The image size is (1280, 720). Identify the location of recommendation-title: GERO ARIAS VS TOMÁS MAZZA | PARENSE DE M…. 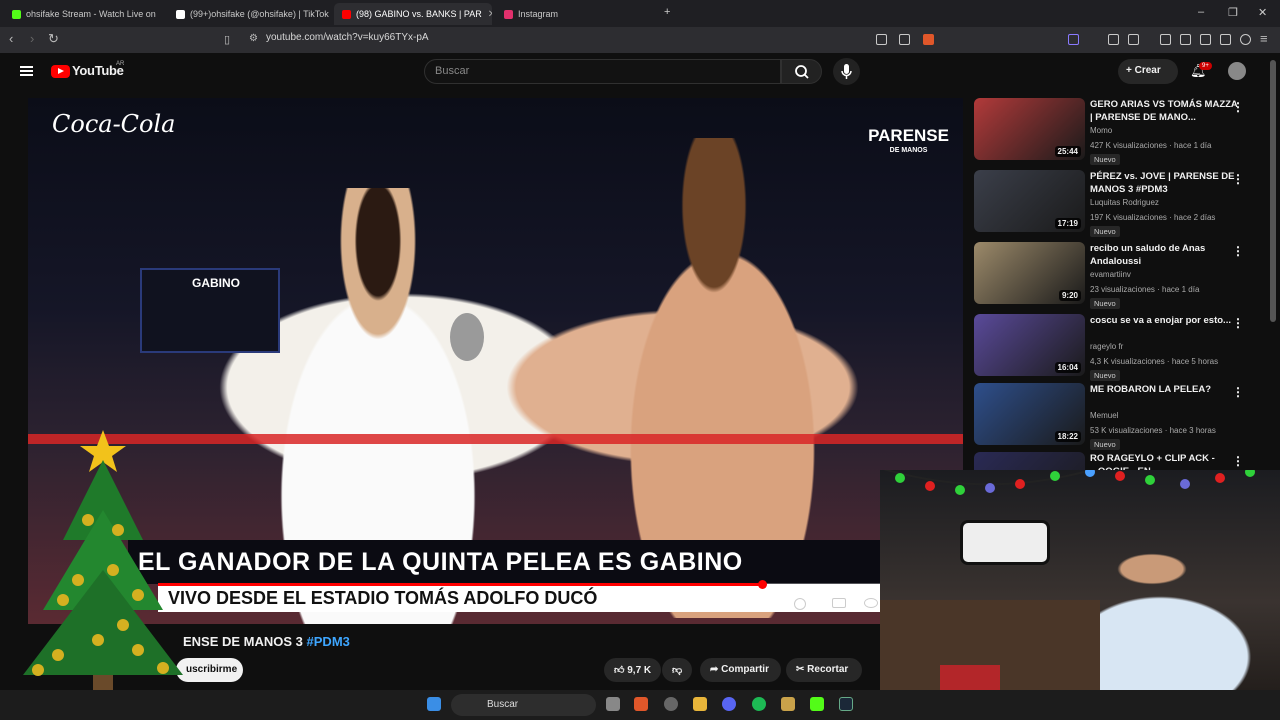
(1165, 111).